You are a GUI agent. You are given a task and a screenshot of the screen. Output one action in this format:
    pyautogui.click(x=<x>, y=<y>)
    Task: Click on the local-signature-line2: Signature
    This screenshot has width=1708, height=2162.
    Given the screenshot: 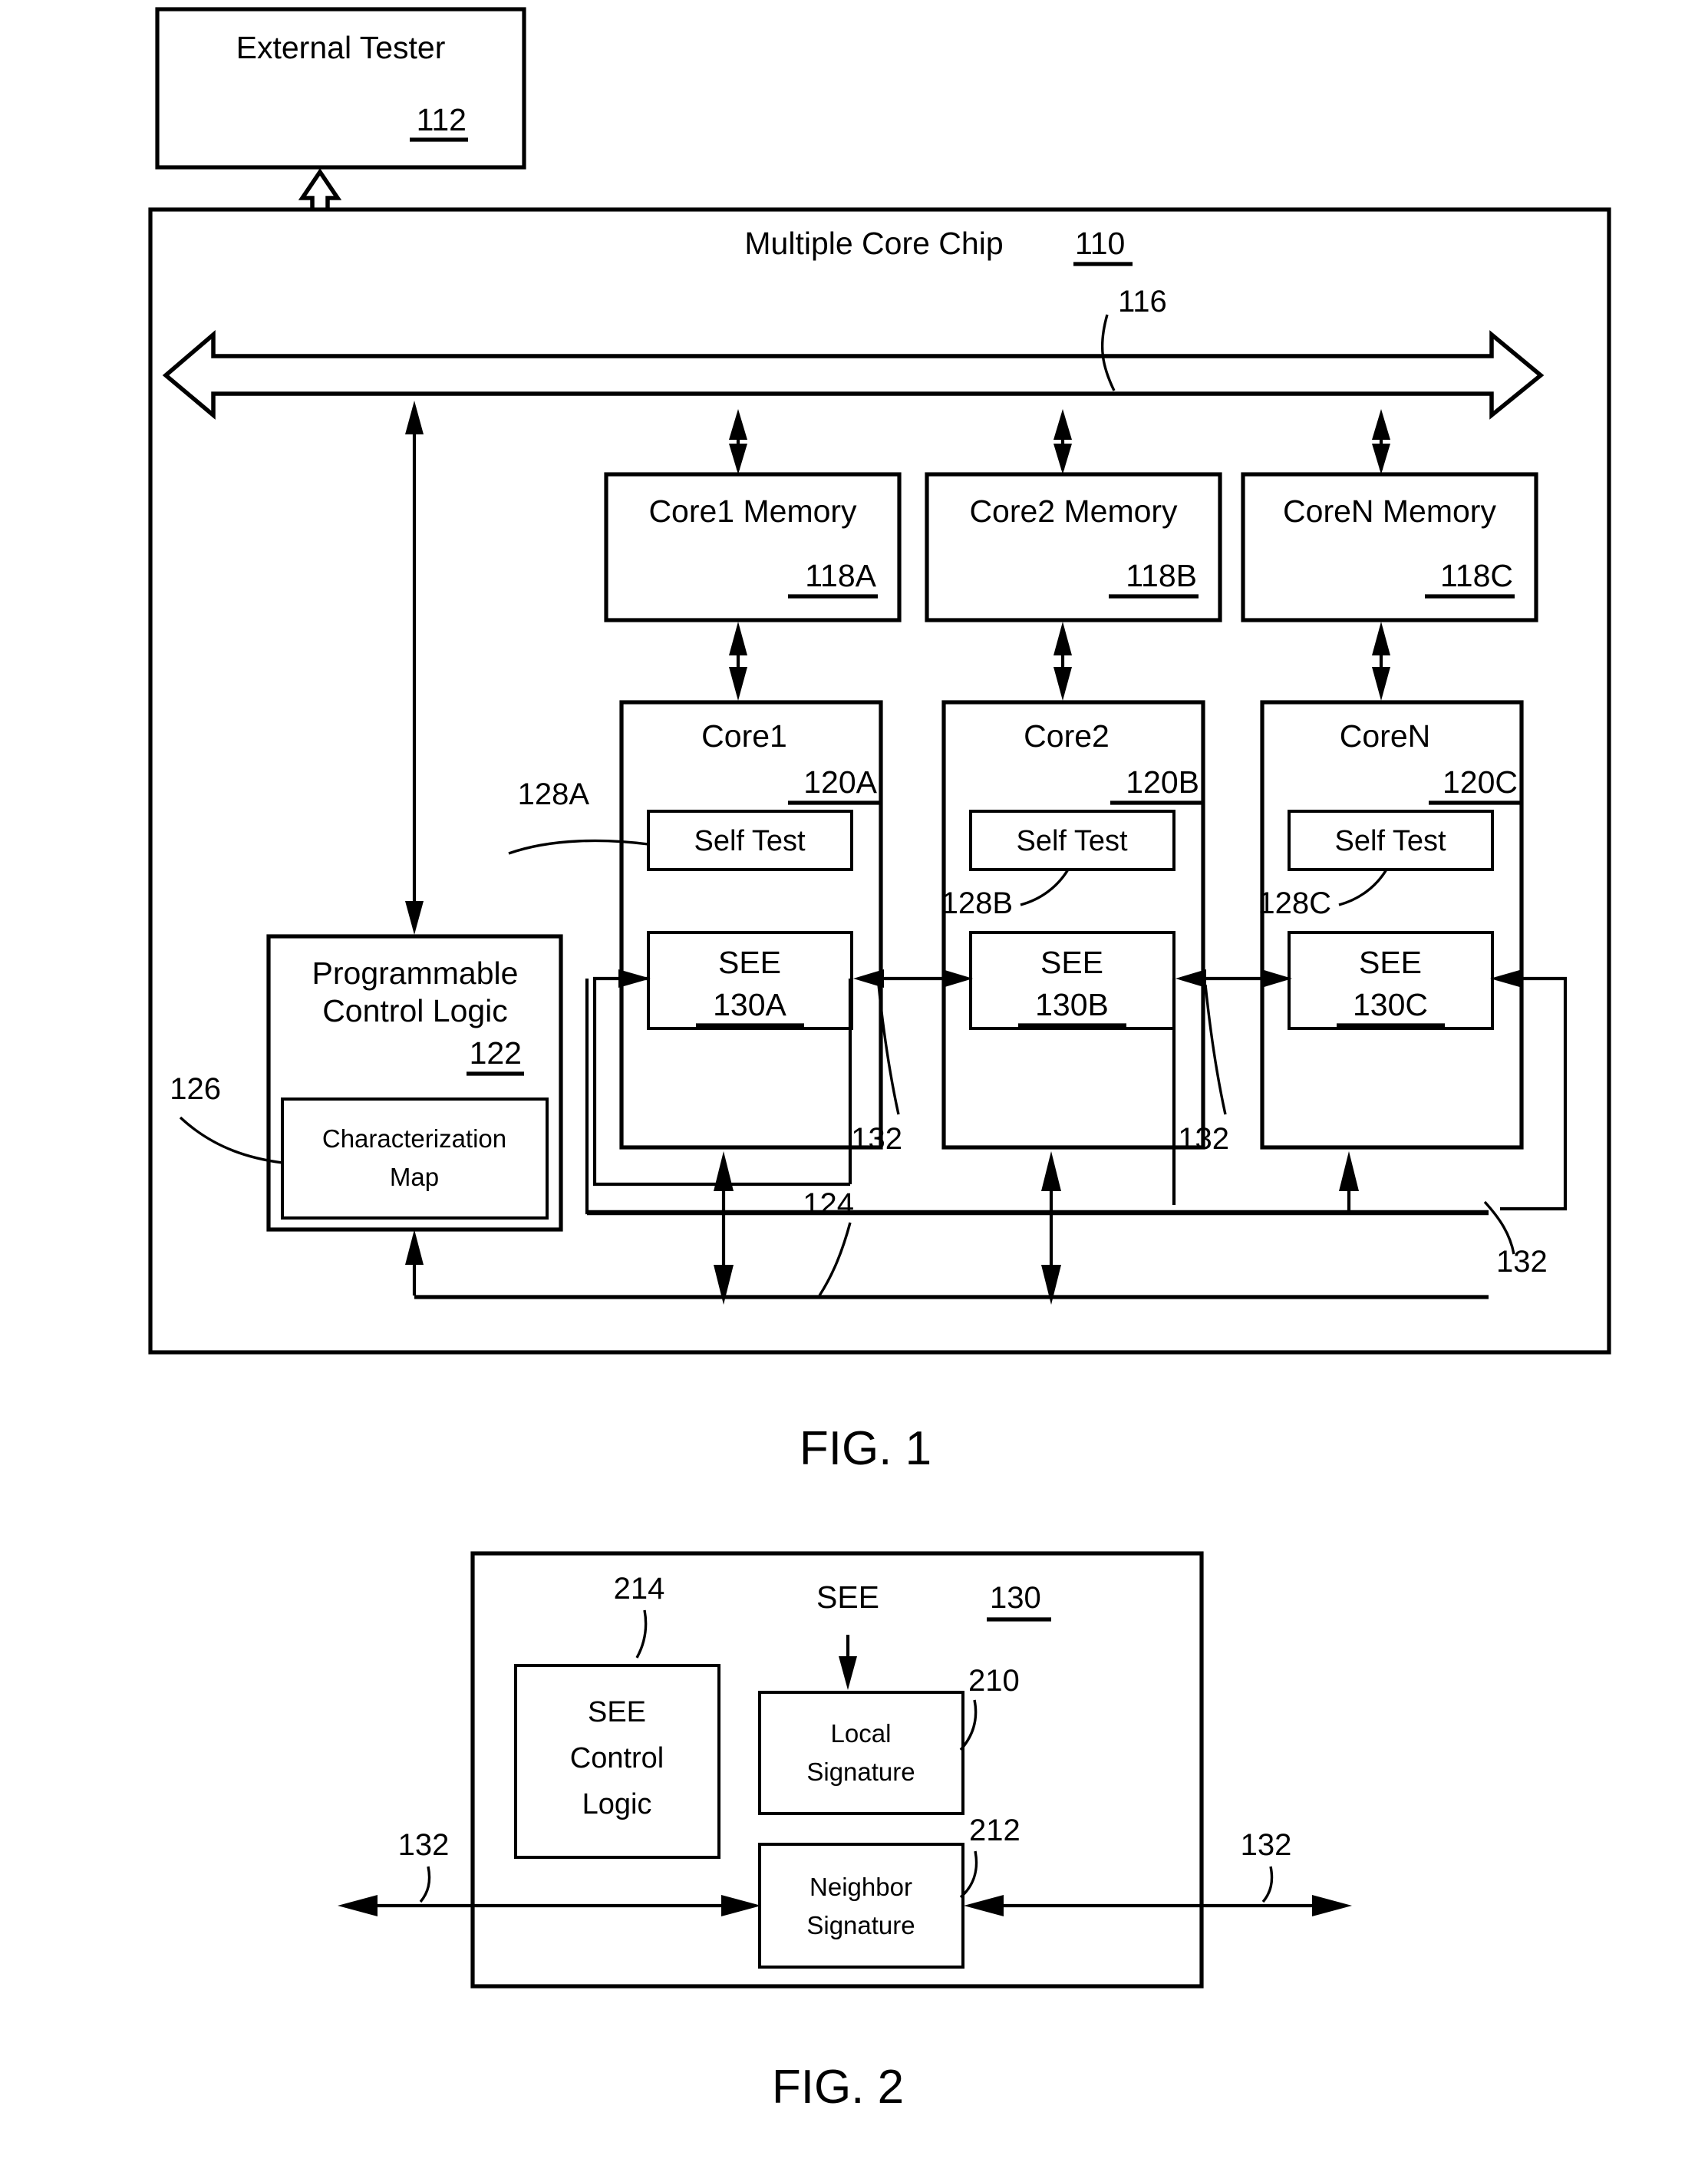 What is the action you would take?
    pyautogui.click(x=861, y=1772)
    